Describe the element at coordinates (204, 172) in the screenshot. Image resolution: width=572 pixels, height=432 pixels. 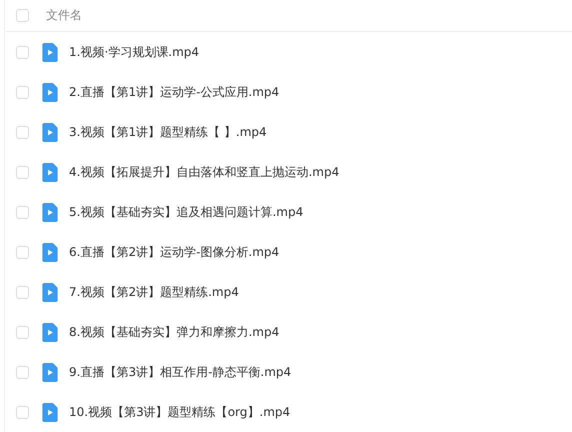
I see `file-name: 4.视频【拓展提升】自由落体和竖直上抛运动.mp4` at that location.